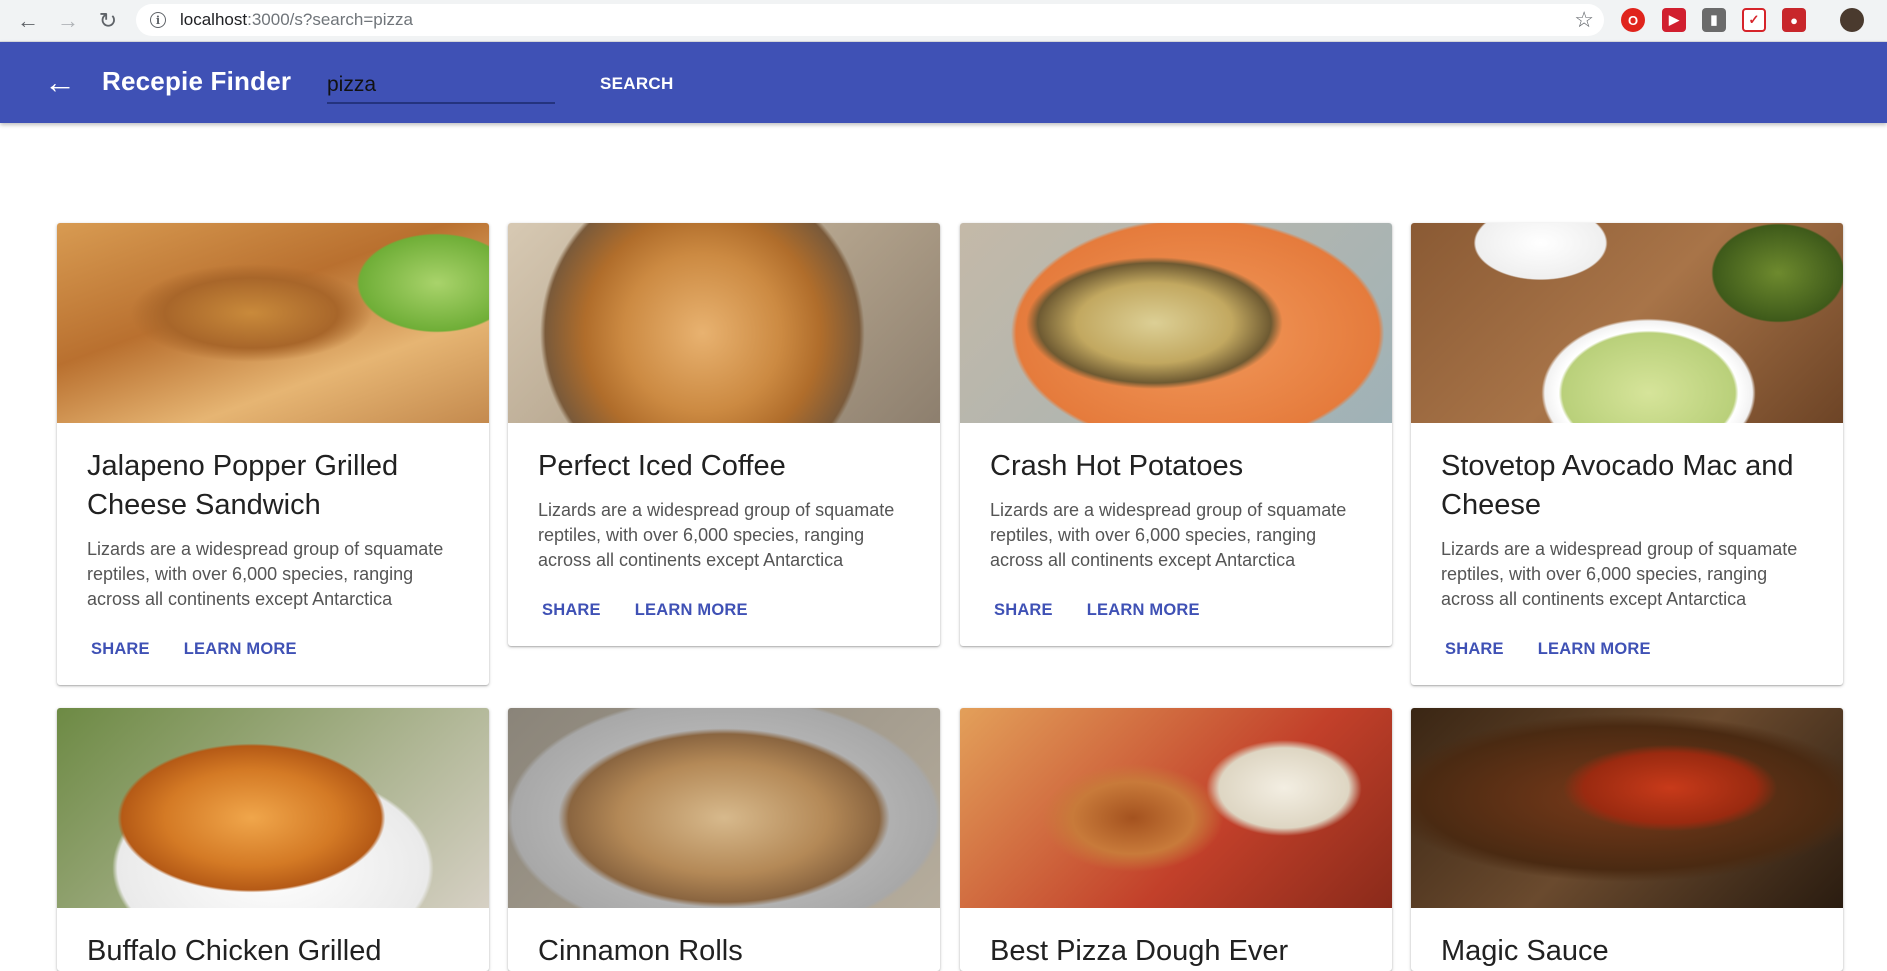  Describe the element at coordinates (296, 20) in the screenshot. I see `url-text: localhost:3000/s?search=pizza` at that location.